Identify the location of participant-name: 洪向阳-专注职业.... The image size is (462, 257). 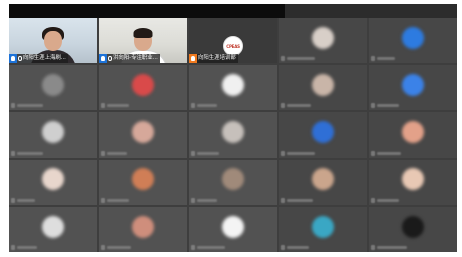
(135, 58).